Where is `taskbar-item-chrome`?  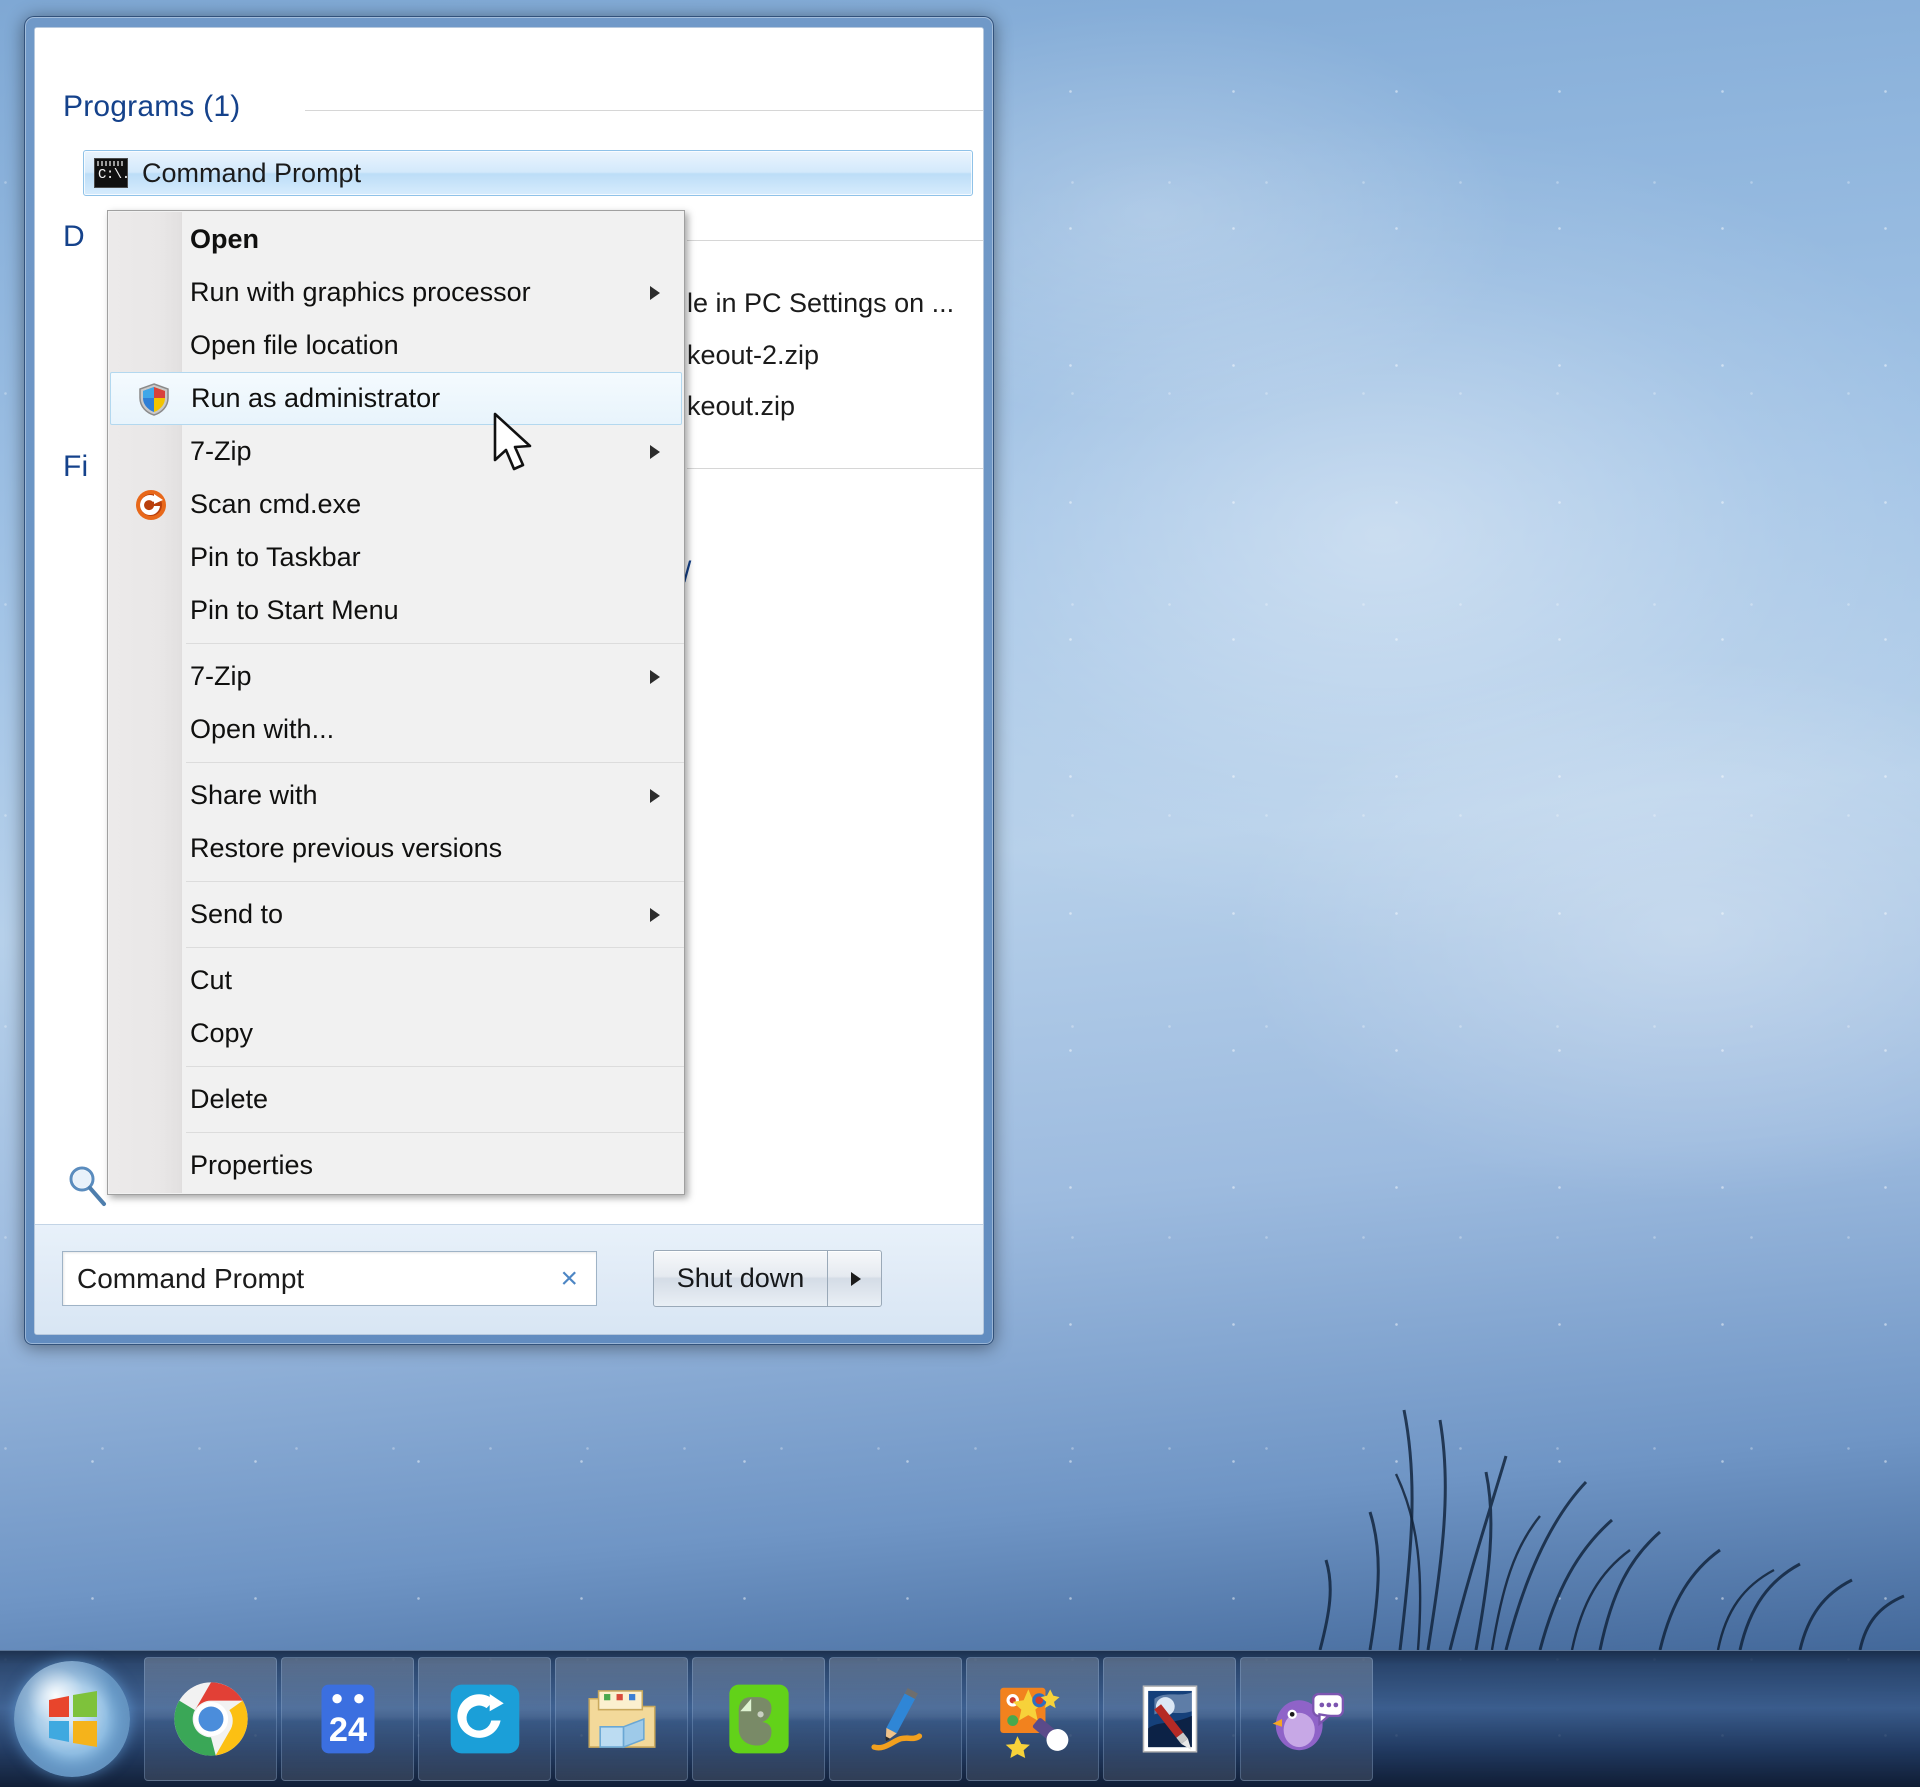
taskbar-item-chrome is located at coordinates (210, 1719).